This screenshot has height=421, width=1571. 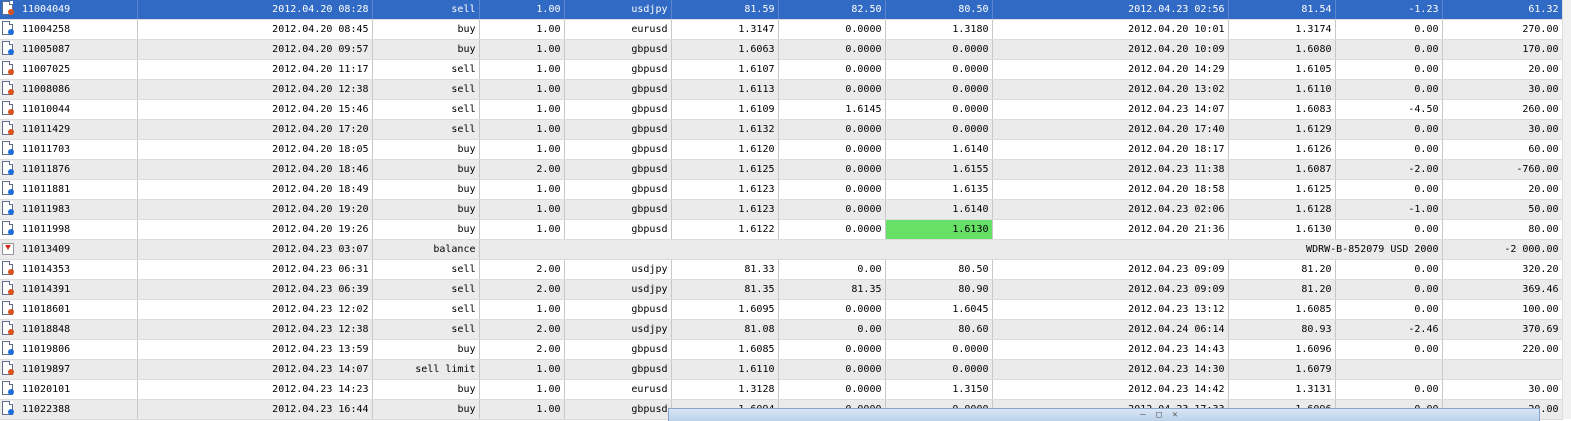 I want to click on price-cell: 1.6123, so click(x=725, y=189).